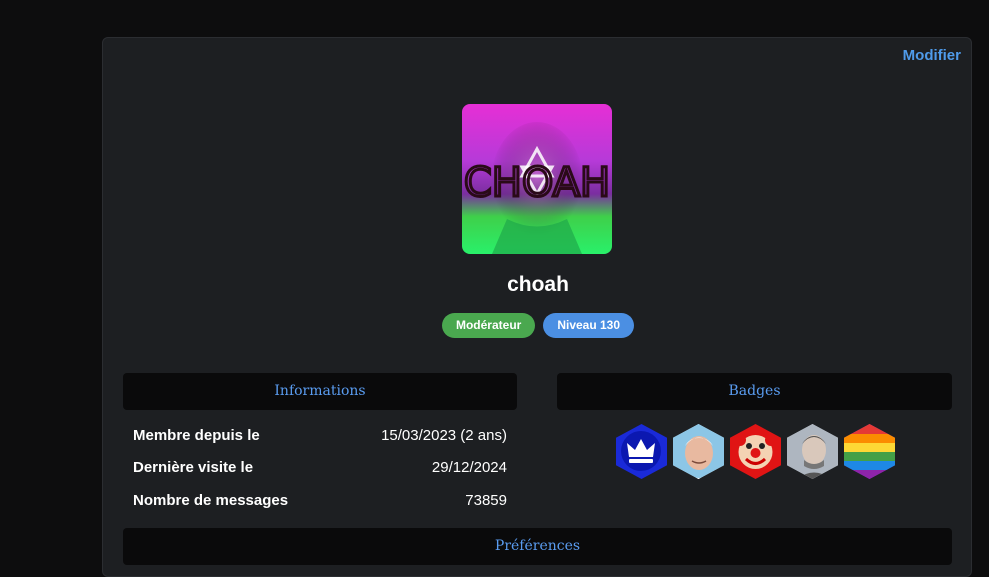 This screenshot has height=577, width=989. What do you see at coordinates (488, 325) in the screenshot?
I see `role-badge-moderator: Modérateur` at bounding box center [488, 325].